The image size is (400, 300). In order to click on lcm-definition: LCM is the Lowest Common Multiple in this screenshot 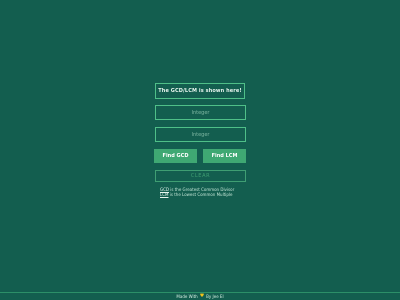, I will do `click(205, 194)`.